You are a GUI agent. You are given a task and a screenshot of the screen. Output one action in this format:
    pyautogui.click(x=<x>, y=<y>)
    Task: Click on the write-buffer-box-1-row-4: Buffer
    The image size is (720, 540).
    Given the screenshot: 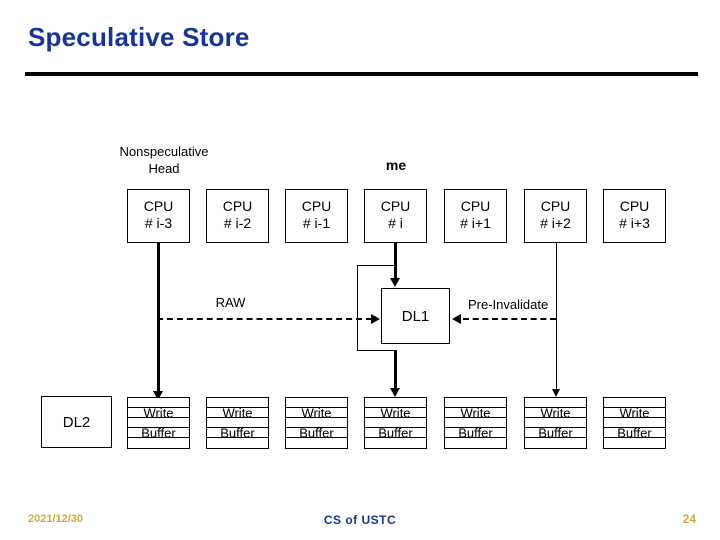 What is the action you would take?
    pyautogui.click(x=158, y=432)
    